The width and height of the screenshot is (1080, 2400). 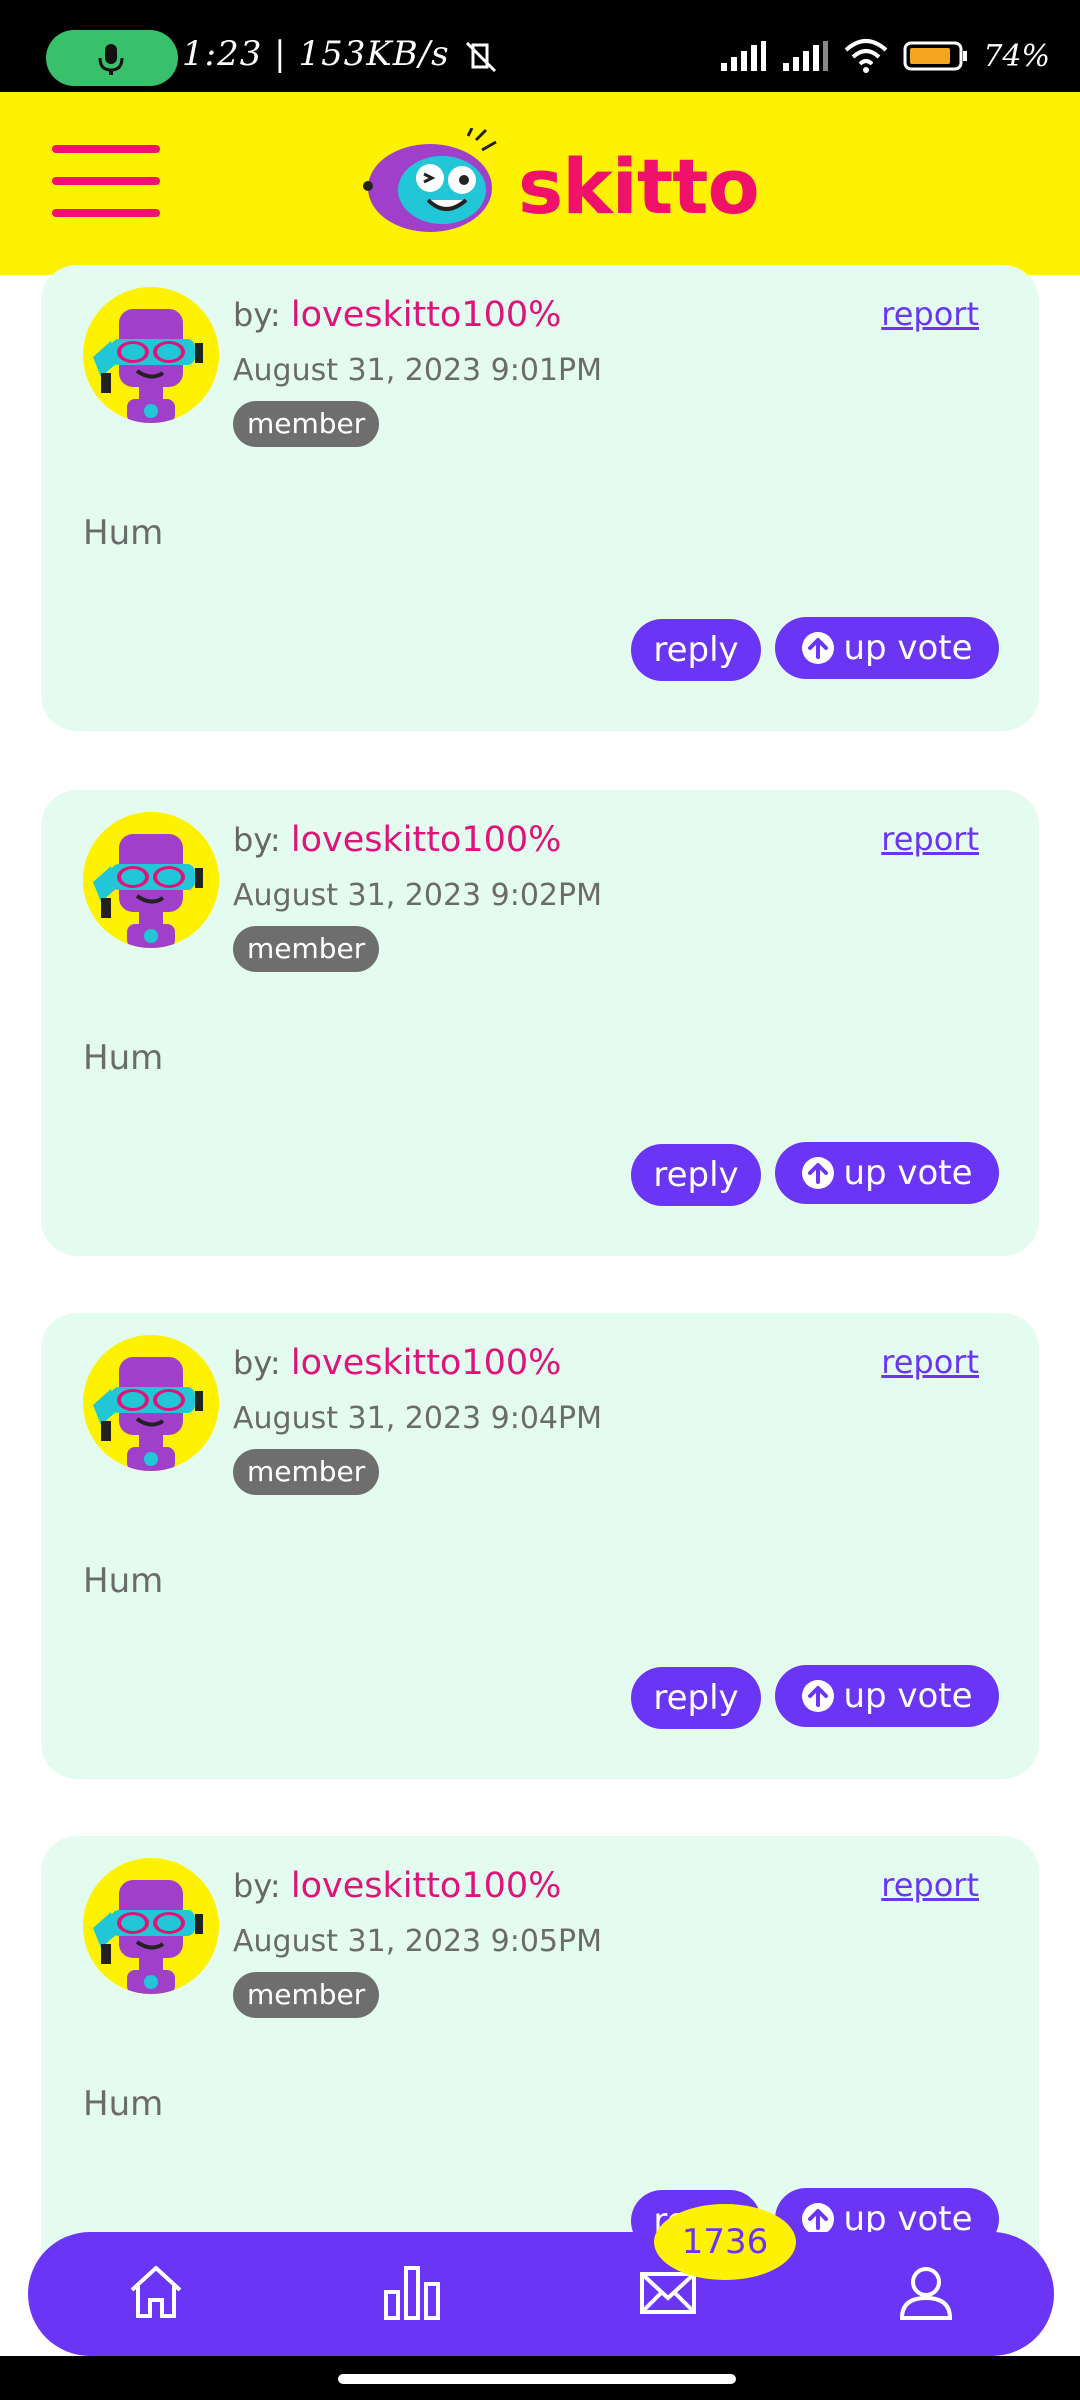 I want to click on bottom-navigation, so click(x=541, y=2294).